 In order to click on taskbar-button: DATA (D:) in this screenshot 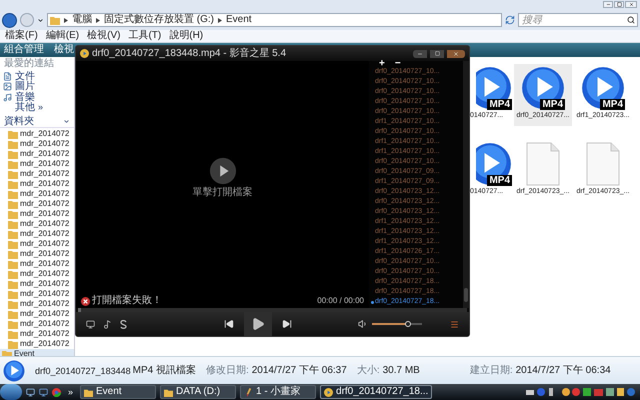, I will do `click(198, 392)`.